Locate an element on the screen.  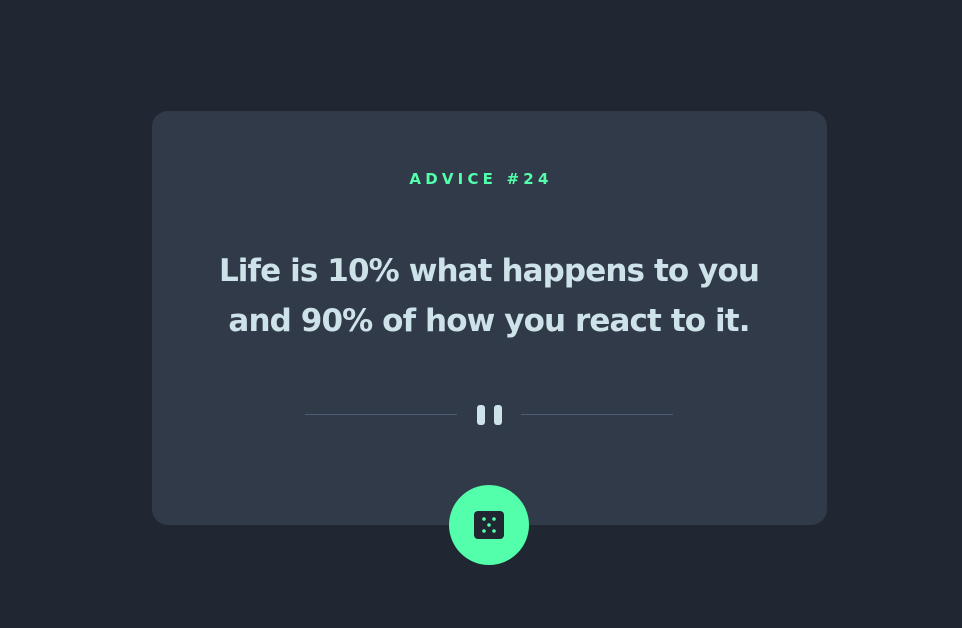
advice-number: ADVICE #24 is located at coordinates (481, 179).